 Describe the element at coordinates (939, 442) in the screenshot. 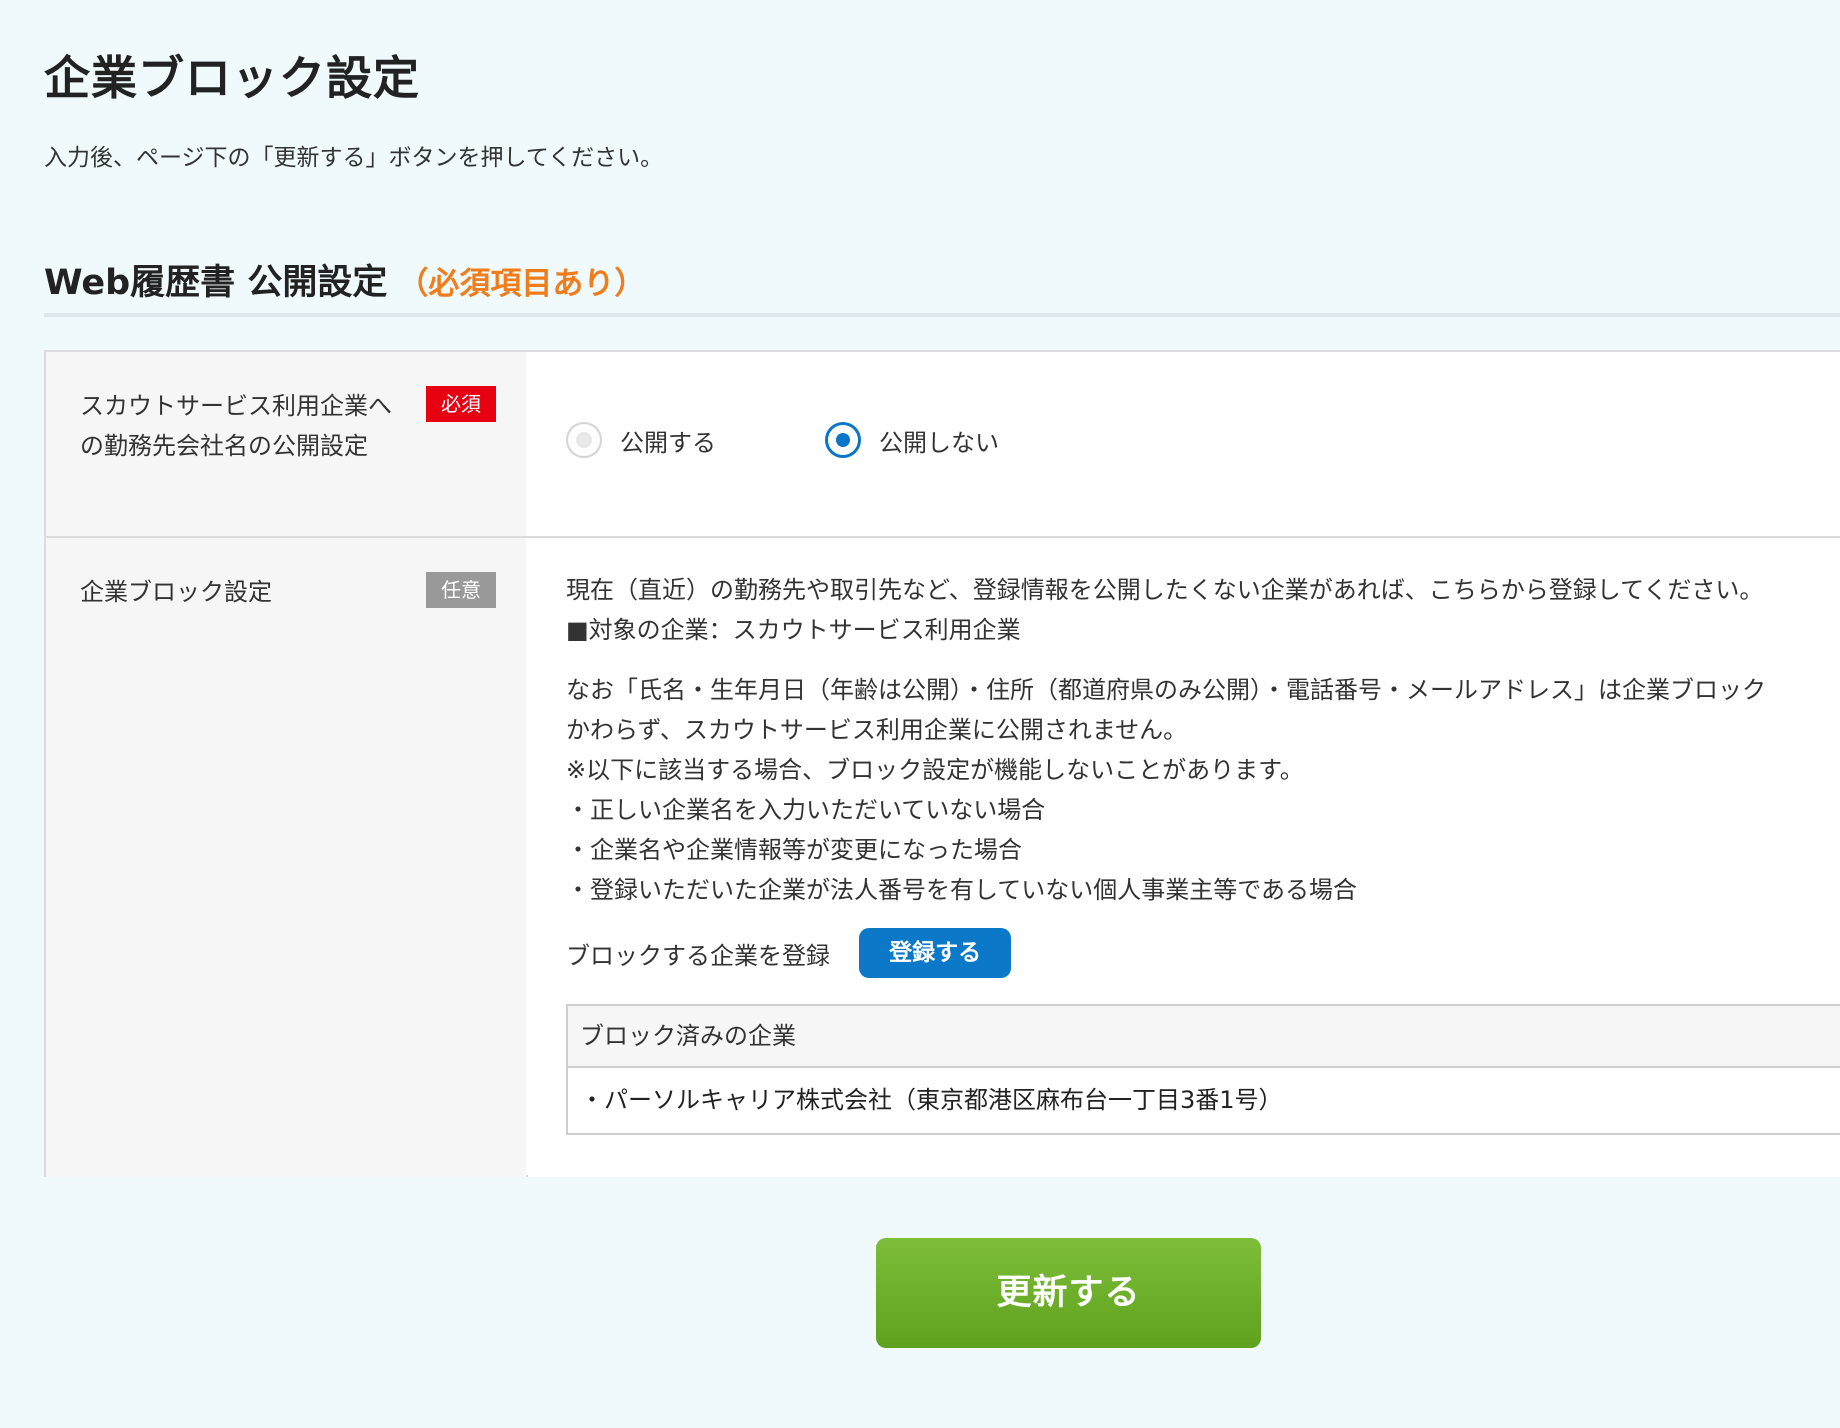

I see `private-radio-label: 公開しない` at that location.